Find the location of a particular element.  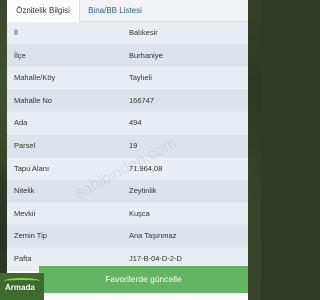

row-label: Tapu Alanı is located at coordinates (32, 168).